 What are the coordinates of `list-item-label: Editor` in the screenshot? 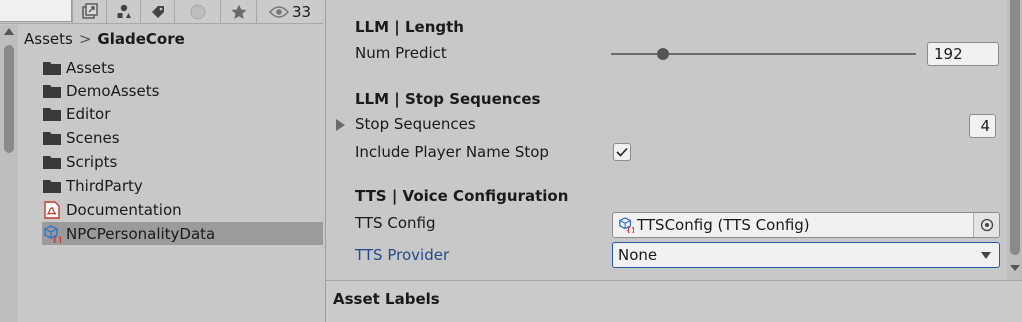 It's located at (88, 113).